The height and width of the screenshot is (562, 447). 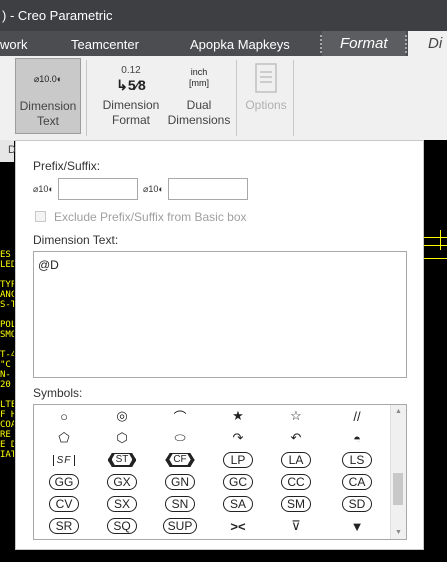 What do you see at coordinates (131, 95) in the screenshot?
I see `dimension-format-button: 0.12 ↳5⁄8 Dimension Format` at bounding box center [131, 95].